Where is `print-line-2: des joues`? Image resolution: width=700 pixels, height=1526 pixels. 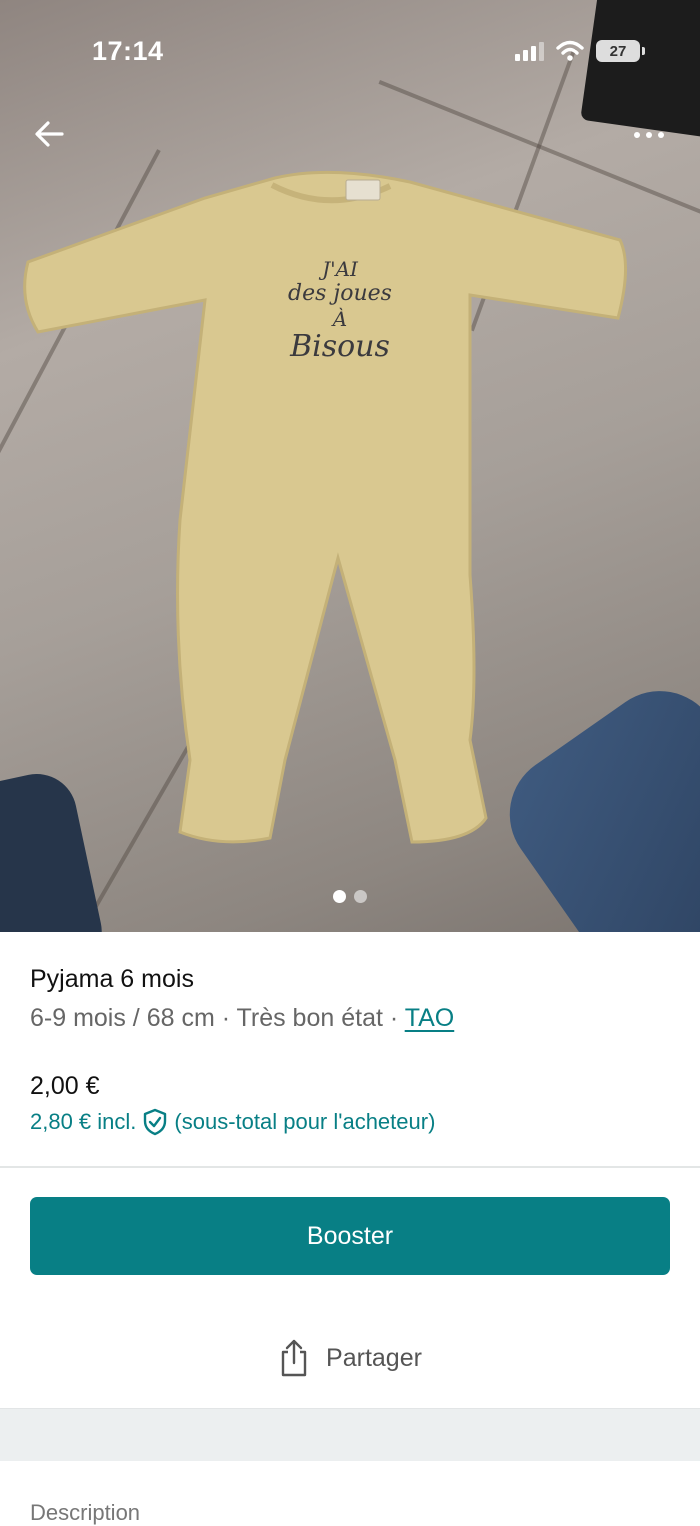
print-line-2: des joues is located at coordinates (340, 293).